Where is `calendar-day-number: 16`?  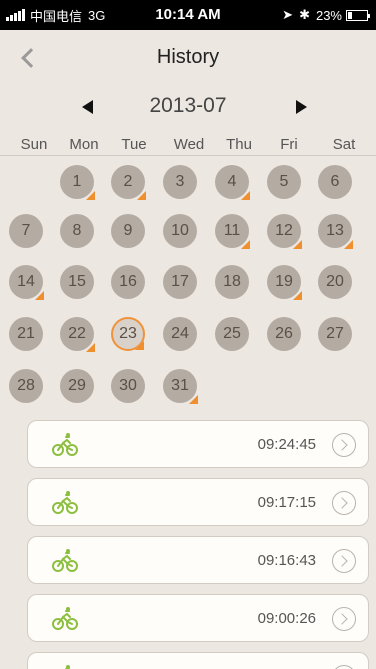 calendar-day-number: 16 is located at coordinates (128, 281).